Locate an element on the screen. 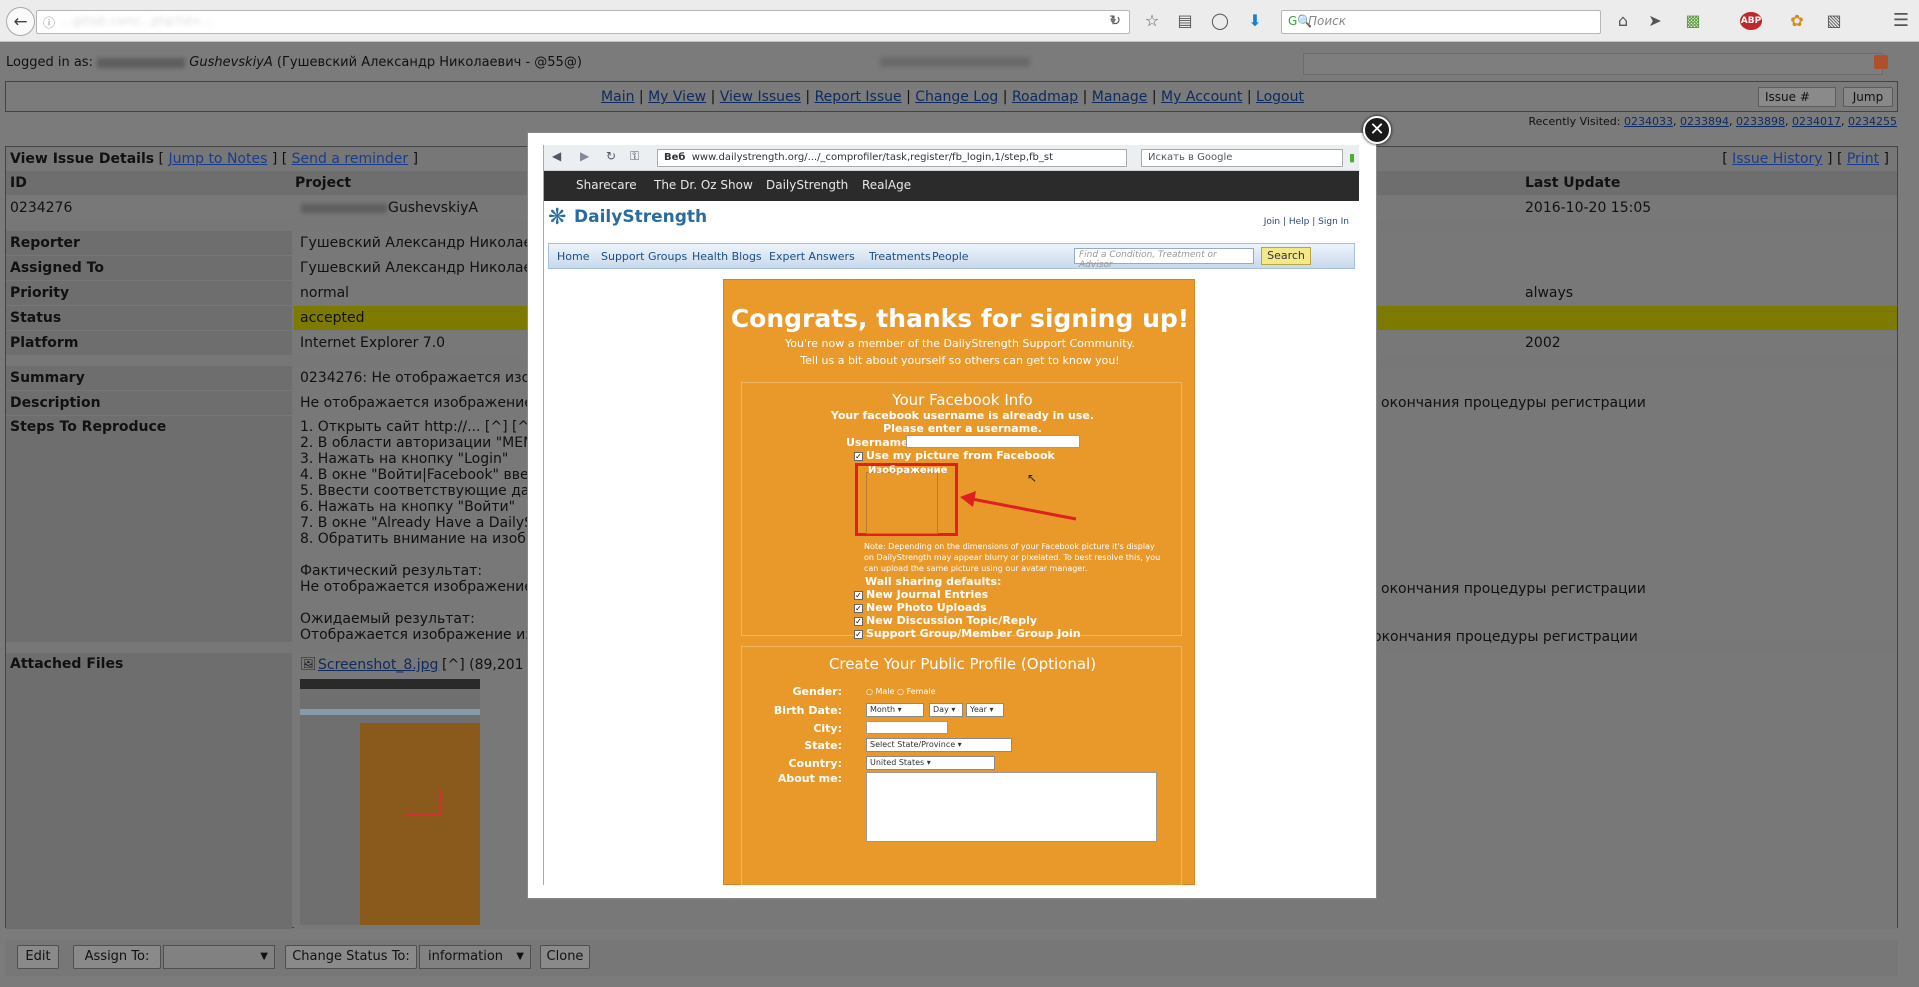 The width and height of the screenshot is (1919, 987). menu-logout: Logout is located at coordinates (1280, 97).